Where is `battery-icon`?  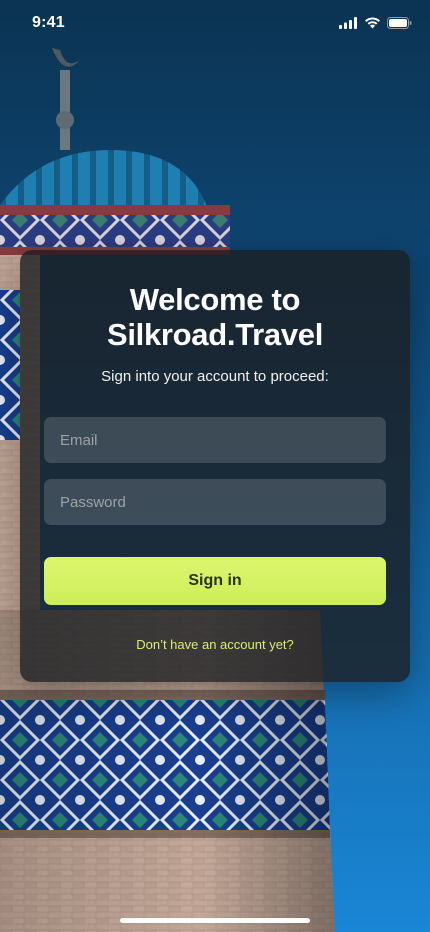 battery-icon is located at coordinates (399, 23).